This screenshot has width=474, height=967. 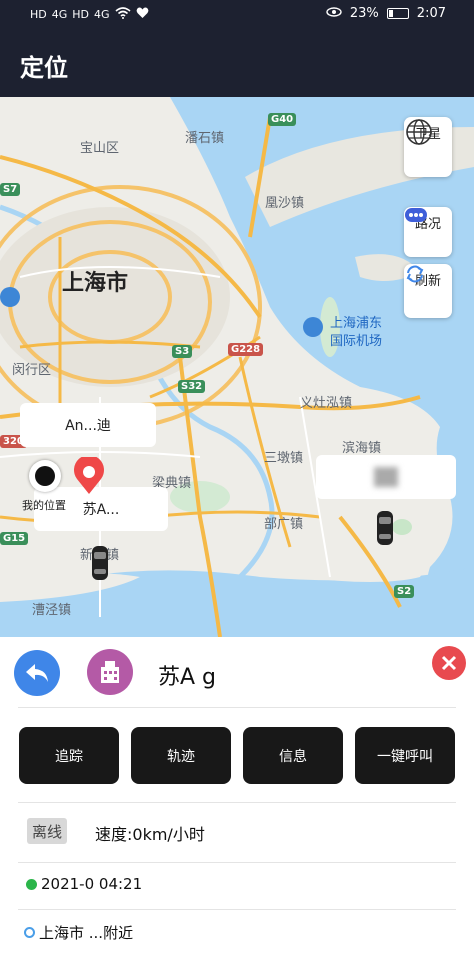 I want to click on road-shield-g228: G228, so click(x=246, y=349).